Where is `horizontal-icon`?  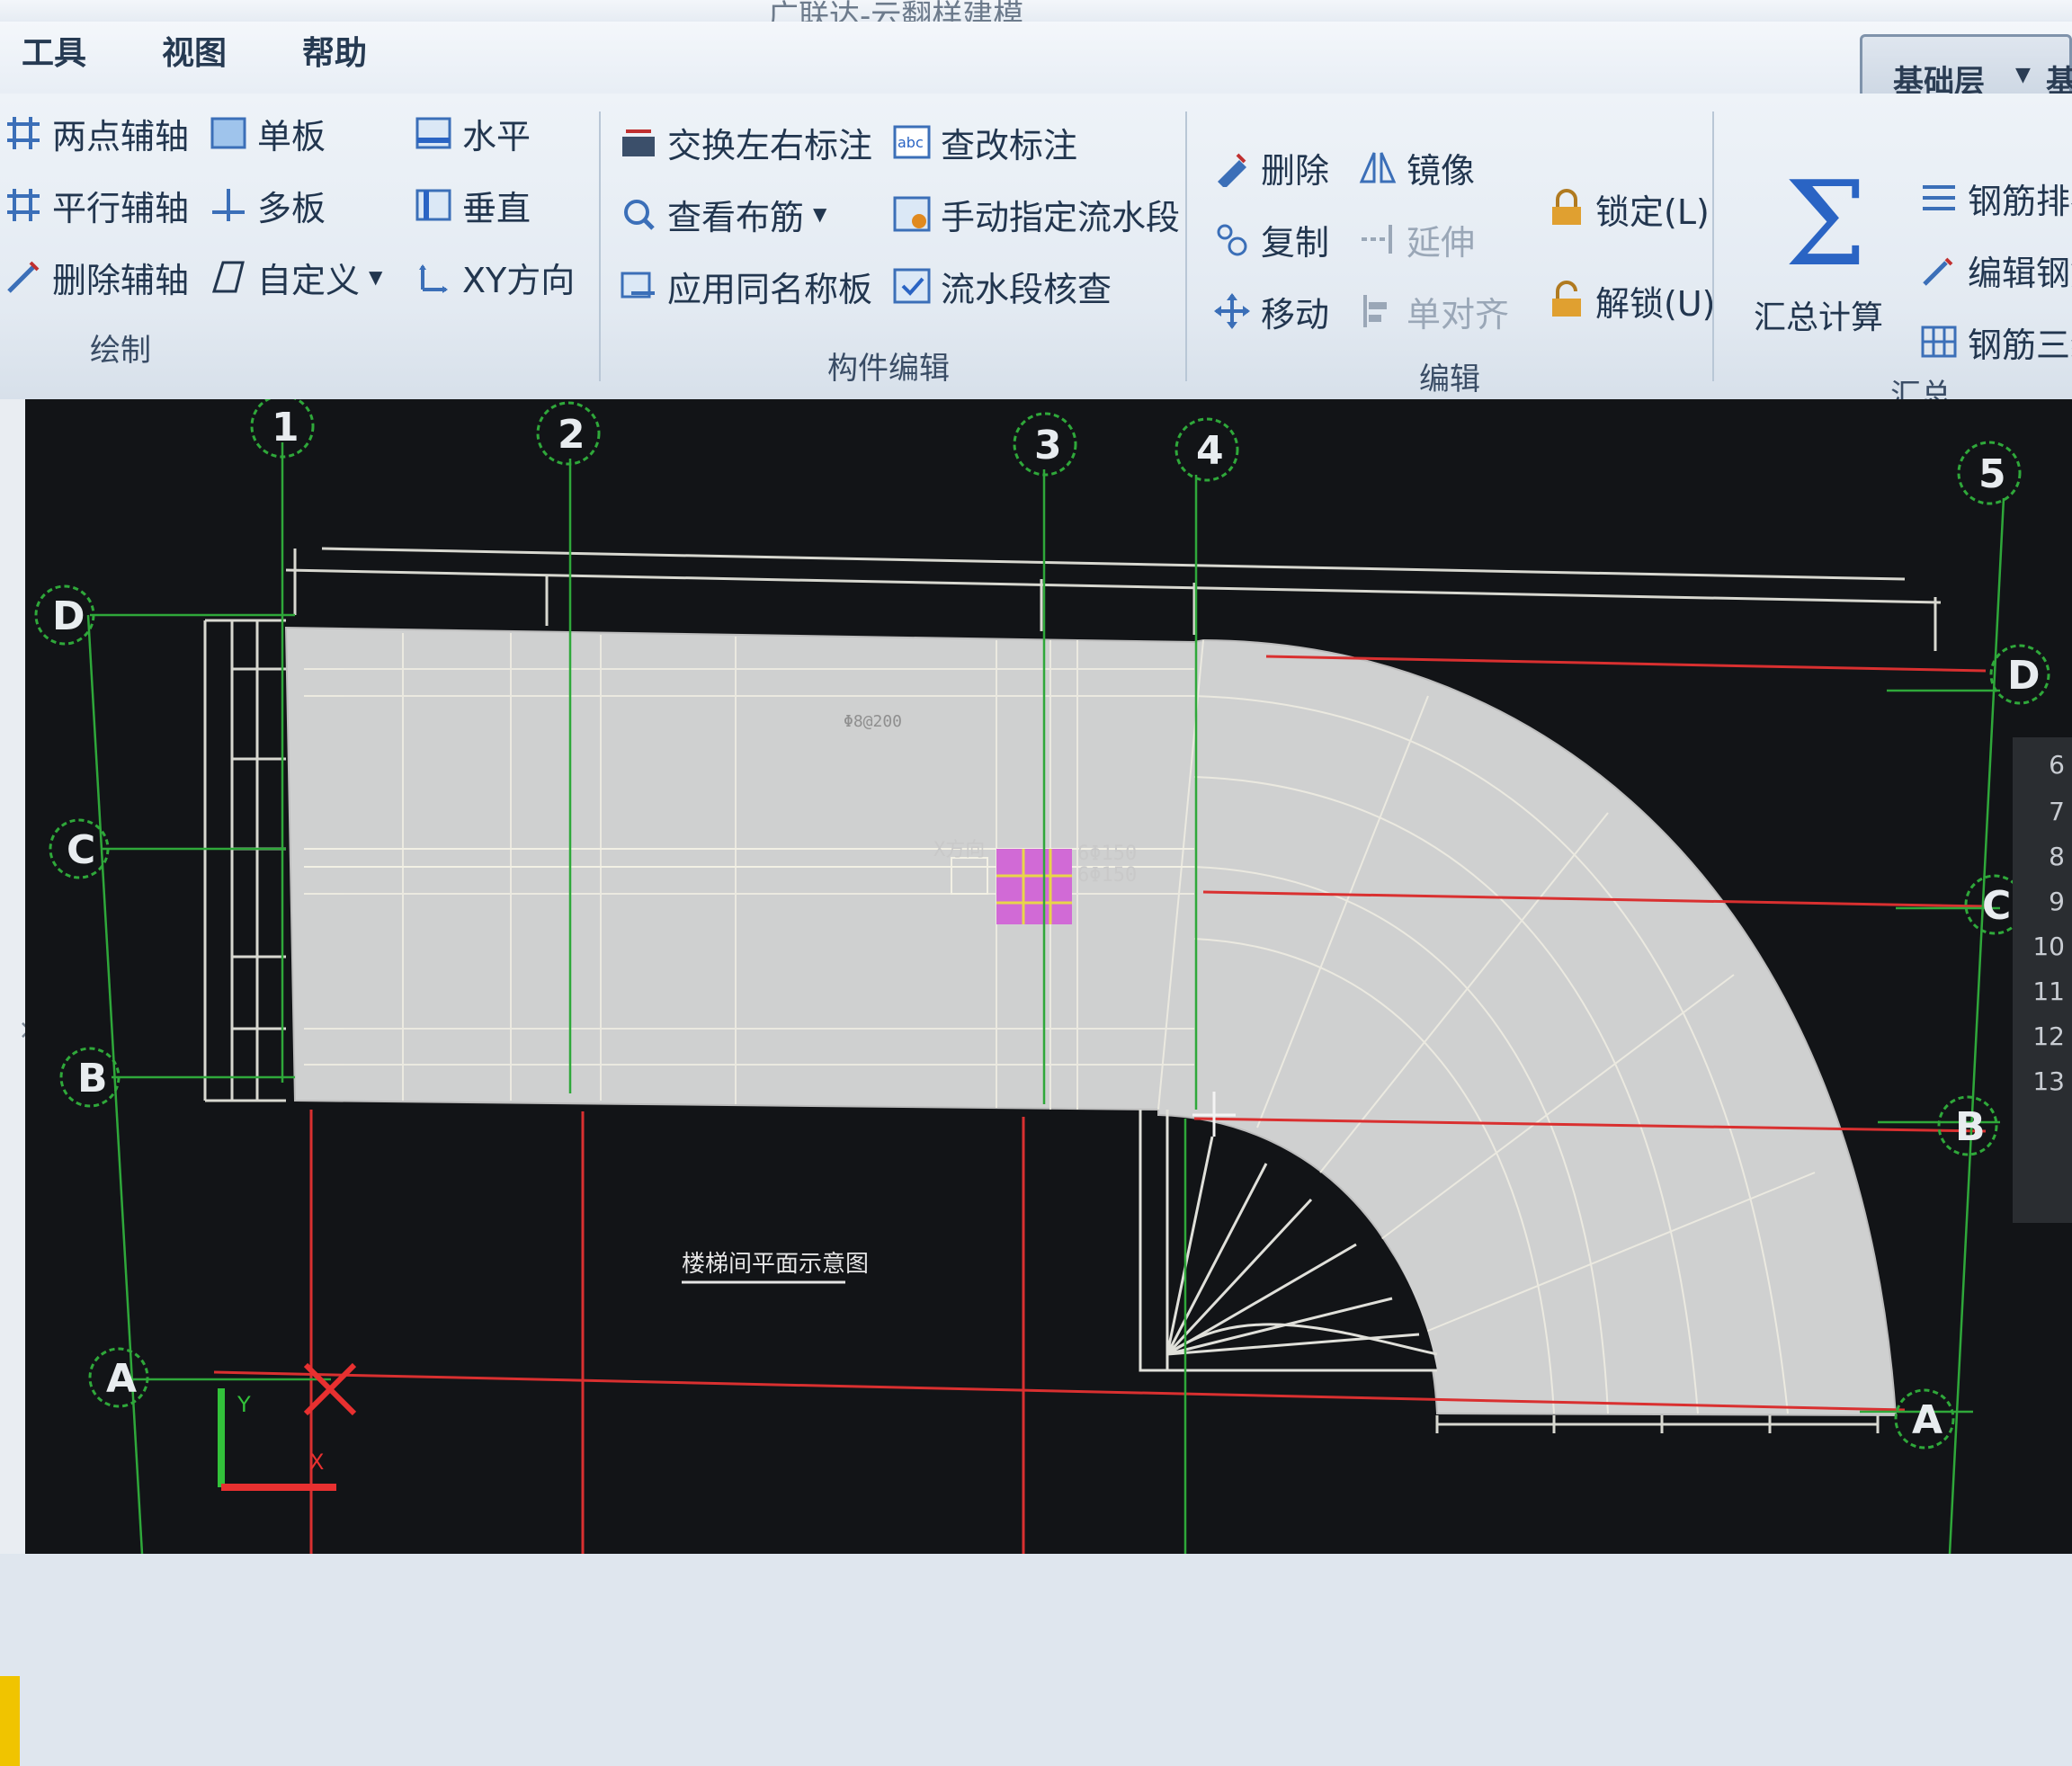 horizontal-icon is located at coordinates (433, 133).